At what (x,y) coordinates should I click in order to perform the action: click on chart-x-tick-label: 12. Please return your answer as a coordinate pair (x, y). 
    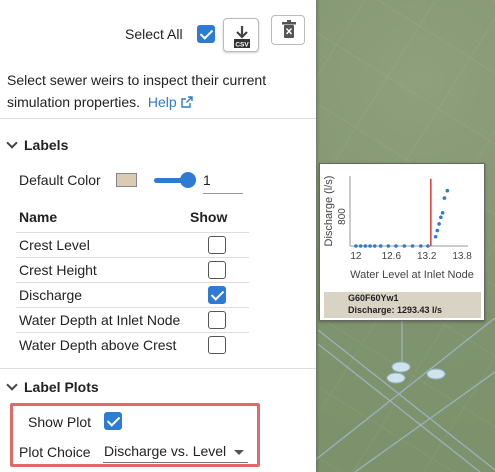
    Looking at the image, I should click on (356, 256).